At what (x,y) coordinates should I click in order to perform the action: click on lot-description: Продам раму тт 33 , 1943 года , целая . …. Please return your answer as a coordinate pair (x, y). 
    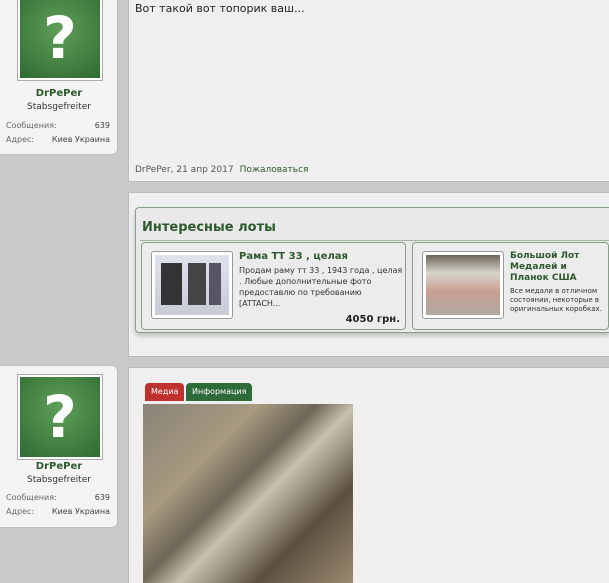
    Looking at the image, I should click on (321, 287).